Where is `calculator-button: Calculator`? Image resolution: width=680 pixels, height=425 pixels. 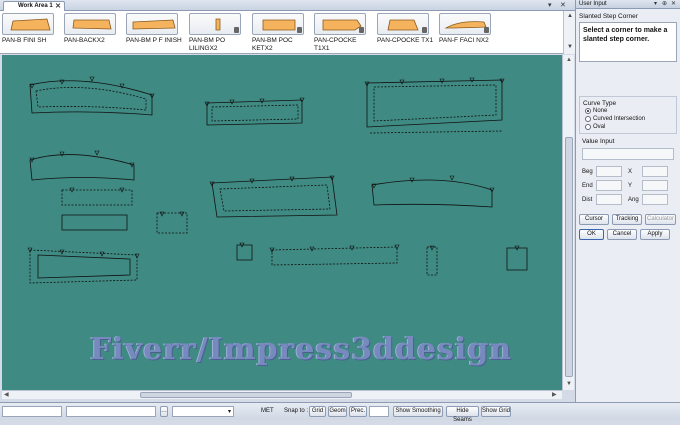 calculator-button: Calculator is located at coordinates (660, 219).